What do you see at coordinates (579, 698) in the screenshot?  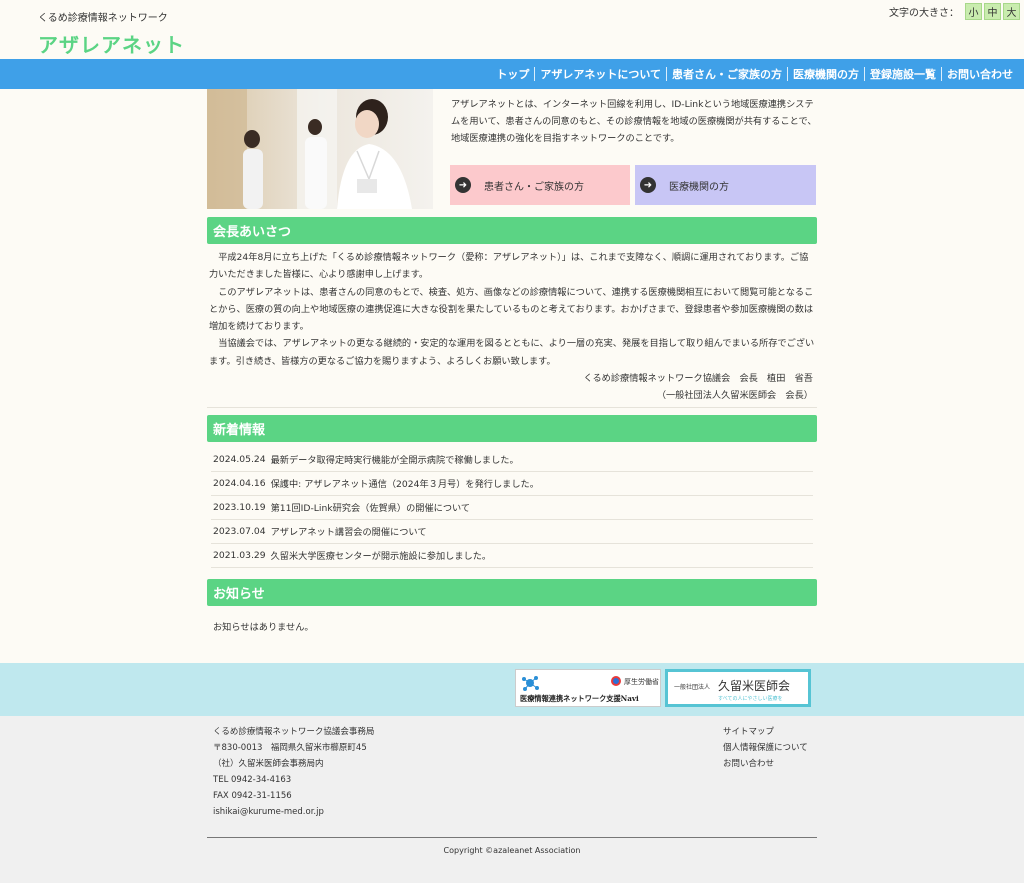 I see `svg-text: 医療情報連携ネットワーク支援Navi` at bounding box center [579, 698].